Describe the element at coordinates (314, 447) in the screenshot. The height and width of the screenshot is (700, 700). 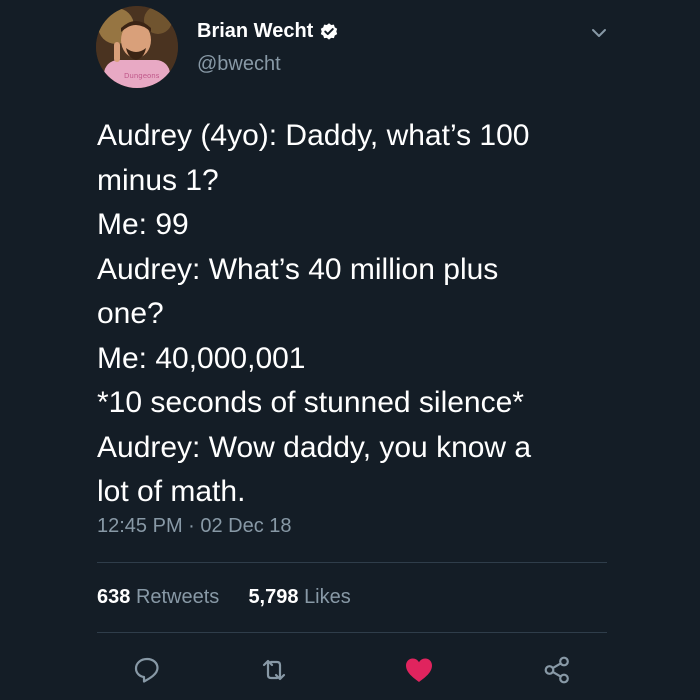
I see `tweet-text-line: Audrey: Wow daddy, you know a` at that location.